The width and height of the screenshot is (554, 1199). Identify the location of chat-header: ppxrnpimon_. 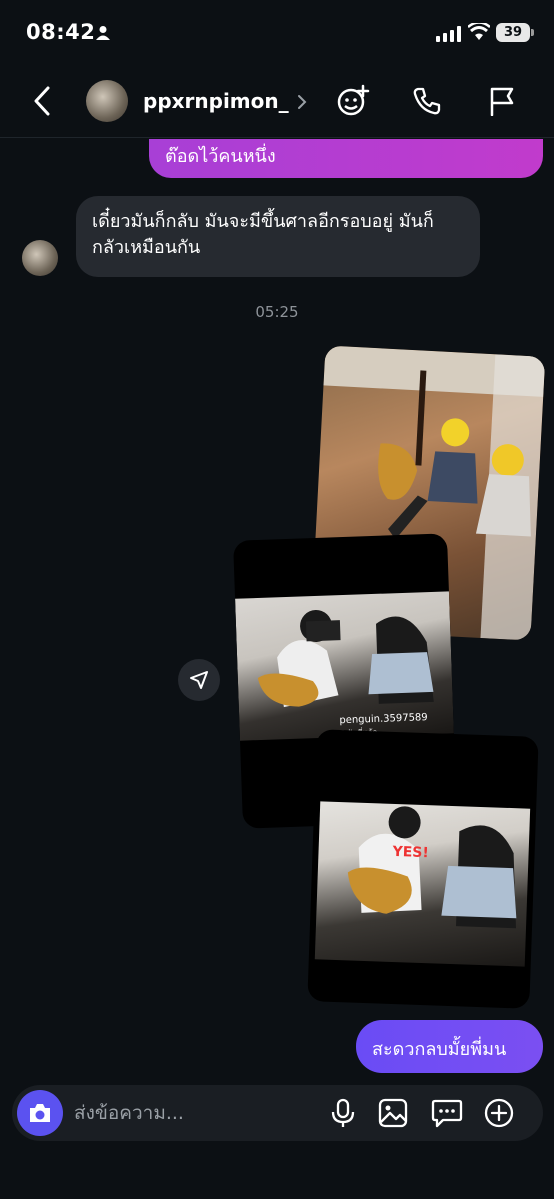
(277, 102).